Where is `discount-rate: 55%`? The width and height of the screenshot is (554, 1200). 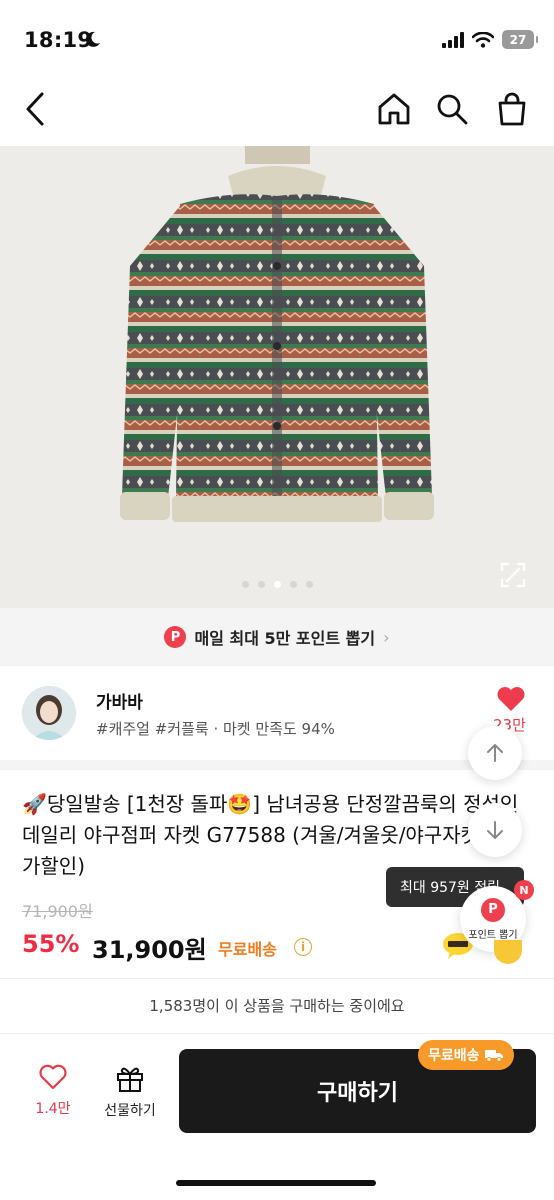
discount-rate: 55% is located at coordinates (51, 944).